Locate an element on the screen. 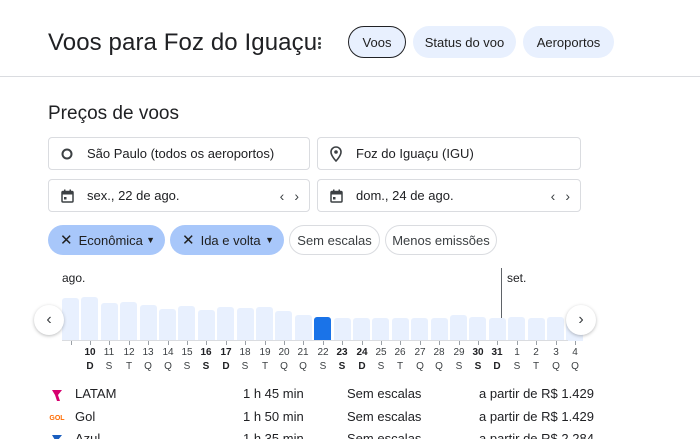 This screenshot has height=439, width=700. emissions-filter-chip: Menos emissões is located at coordinates (441, 240).